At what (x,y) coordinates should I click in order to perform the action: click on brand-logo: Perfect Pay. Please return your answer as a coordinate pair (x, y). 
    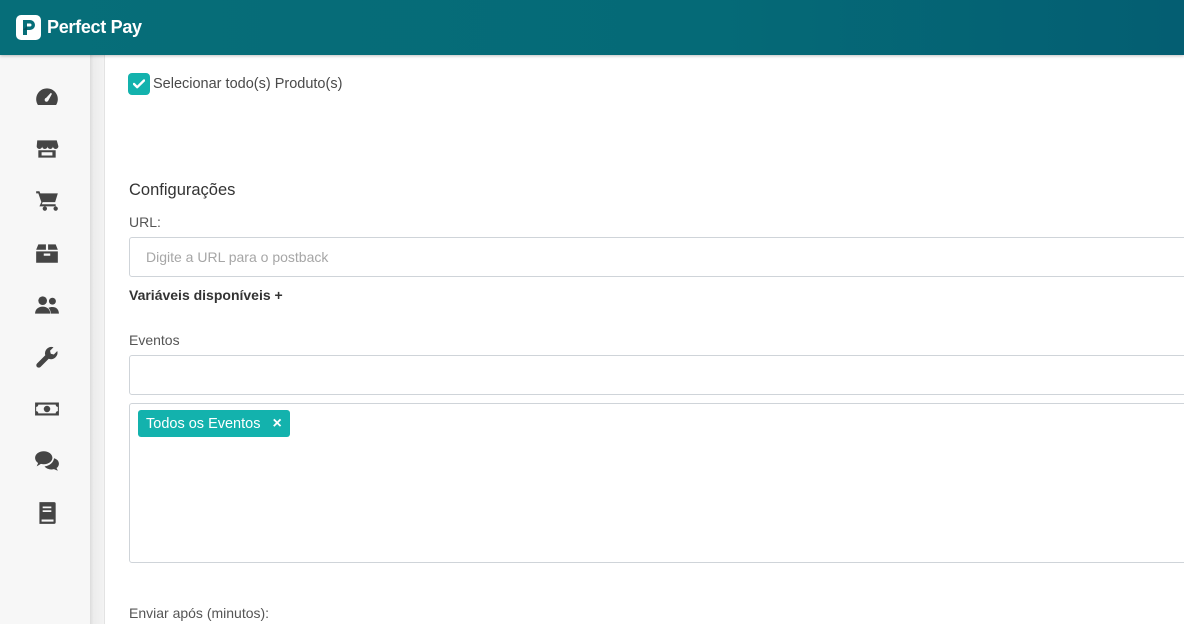
    Looking at the image, I should click on (79, 27).